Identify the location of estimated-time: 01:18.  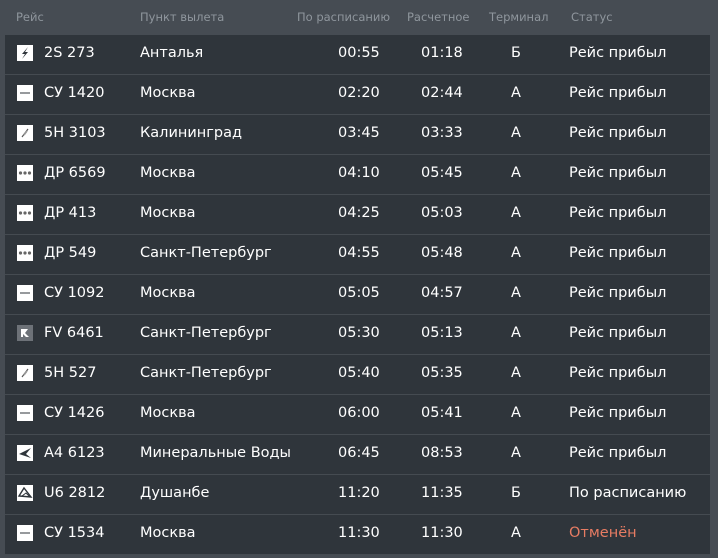
(442, 53).